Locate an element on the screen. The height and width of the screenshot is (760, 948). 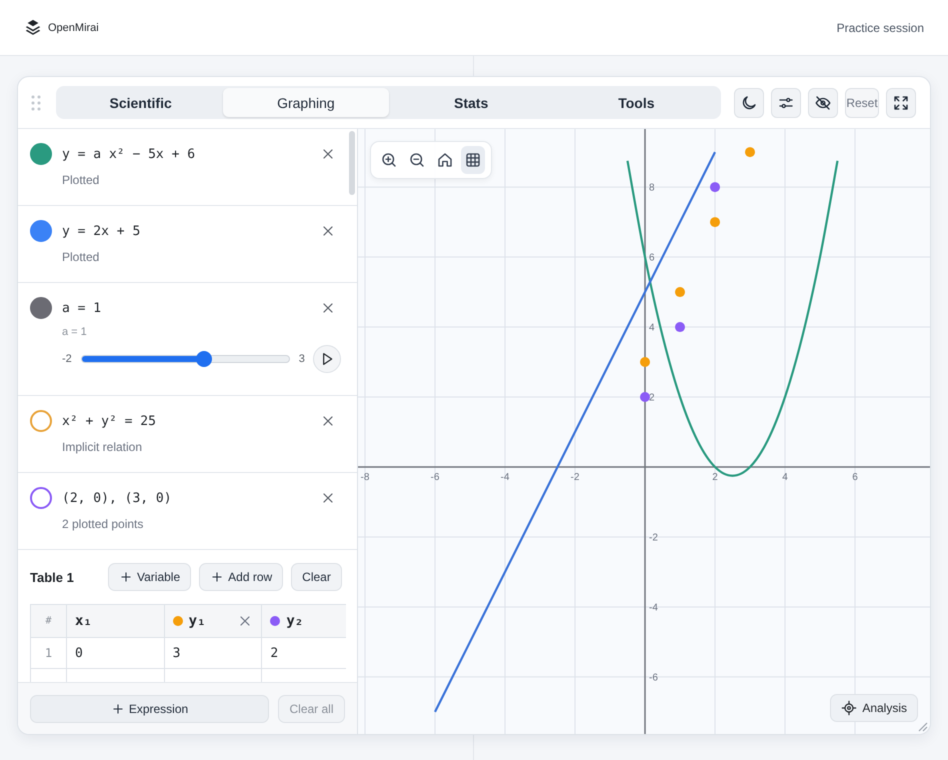
expand-icon is located at coordinates (901, 103).